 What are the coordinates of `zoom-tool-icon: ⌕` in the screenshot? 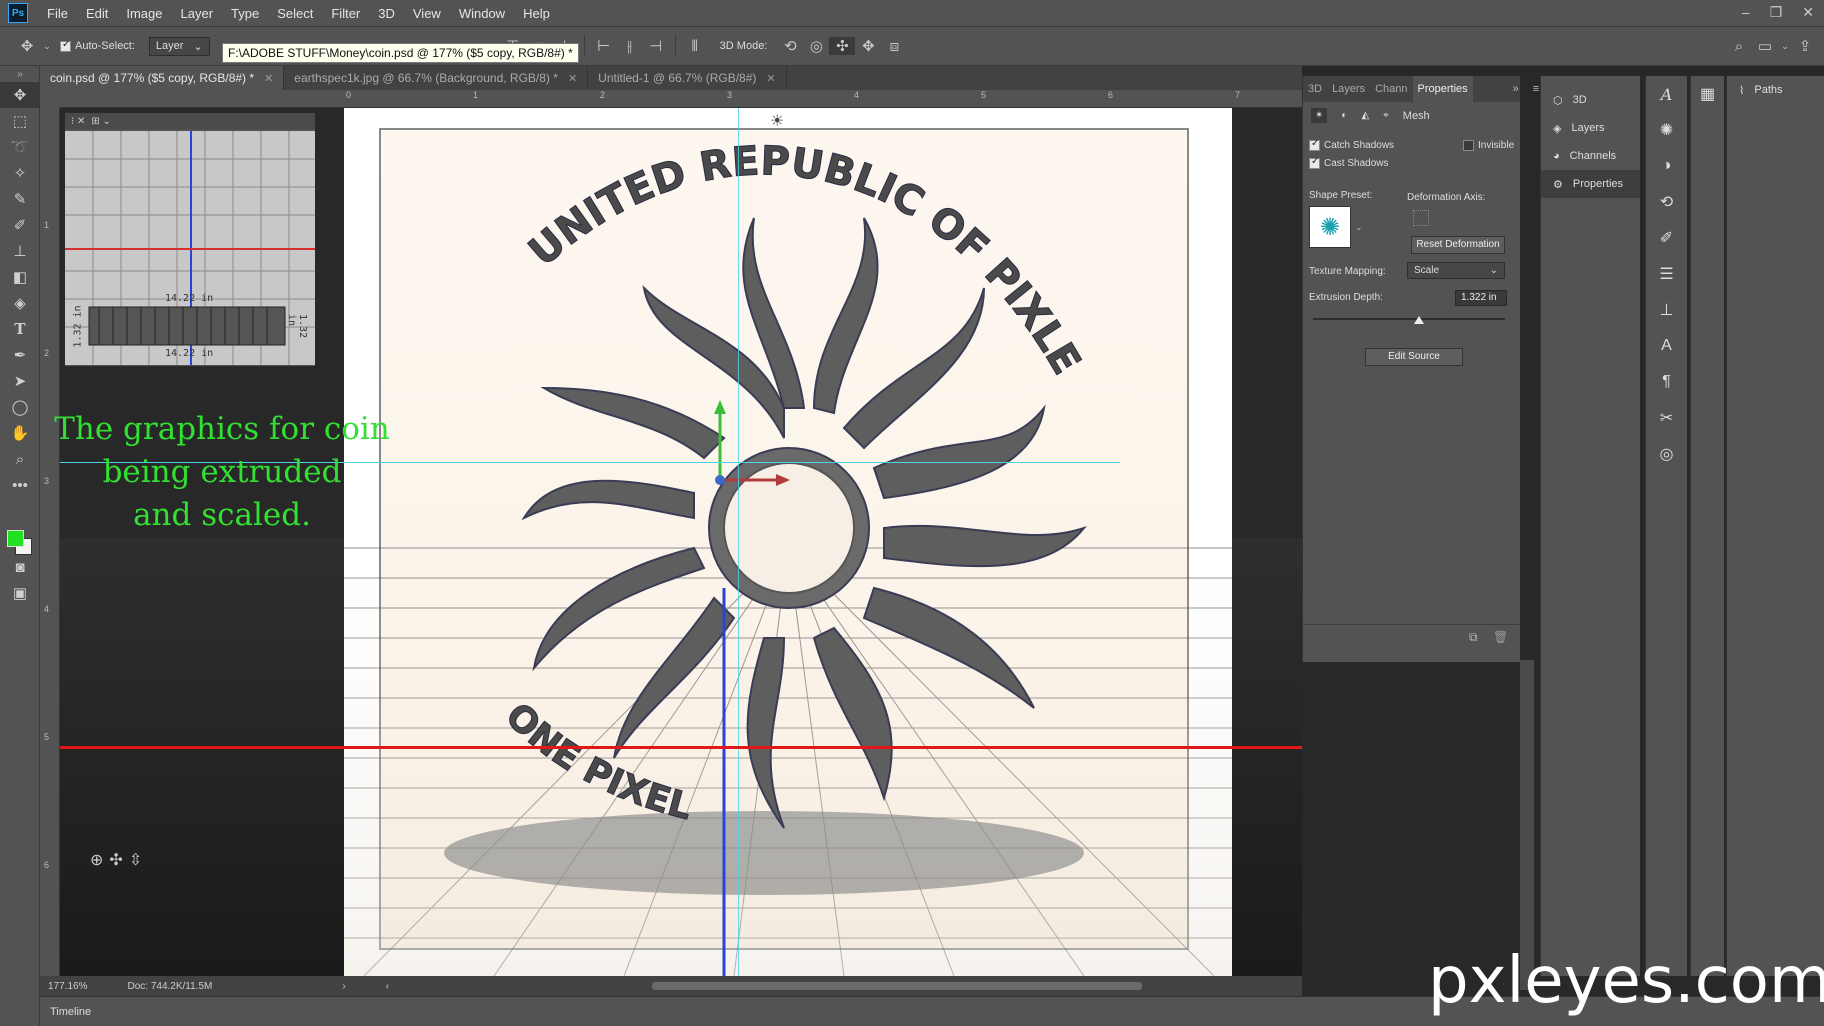 It's located at (20, 459).